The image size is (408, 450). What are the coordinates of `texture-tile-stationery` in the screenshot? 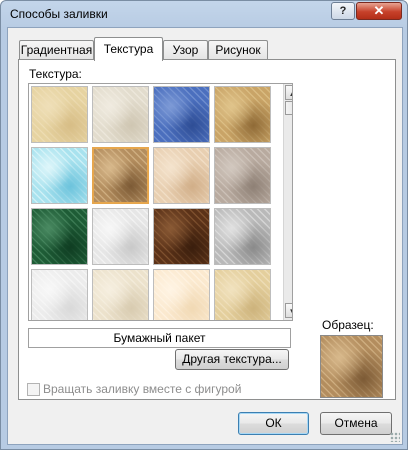 It's located at (120, 294).